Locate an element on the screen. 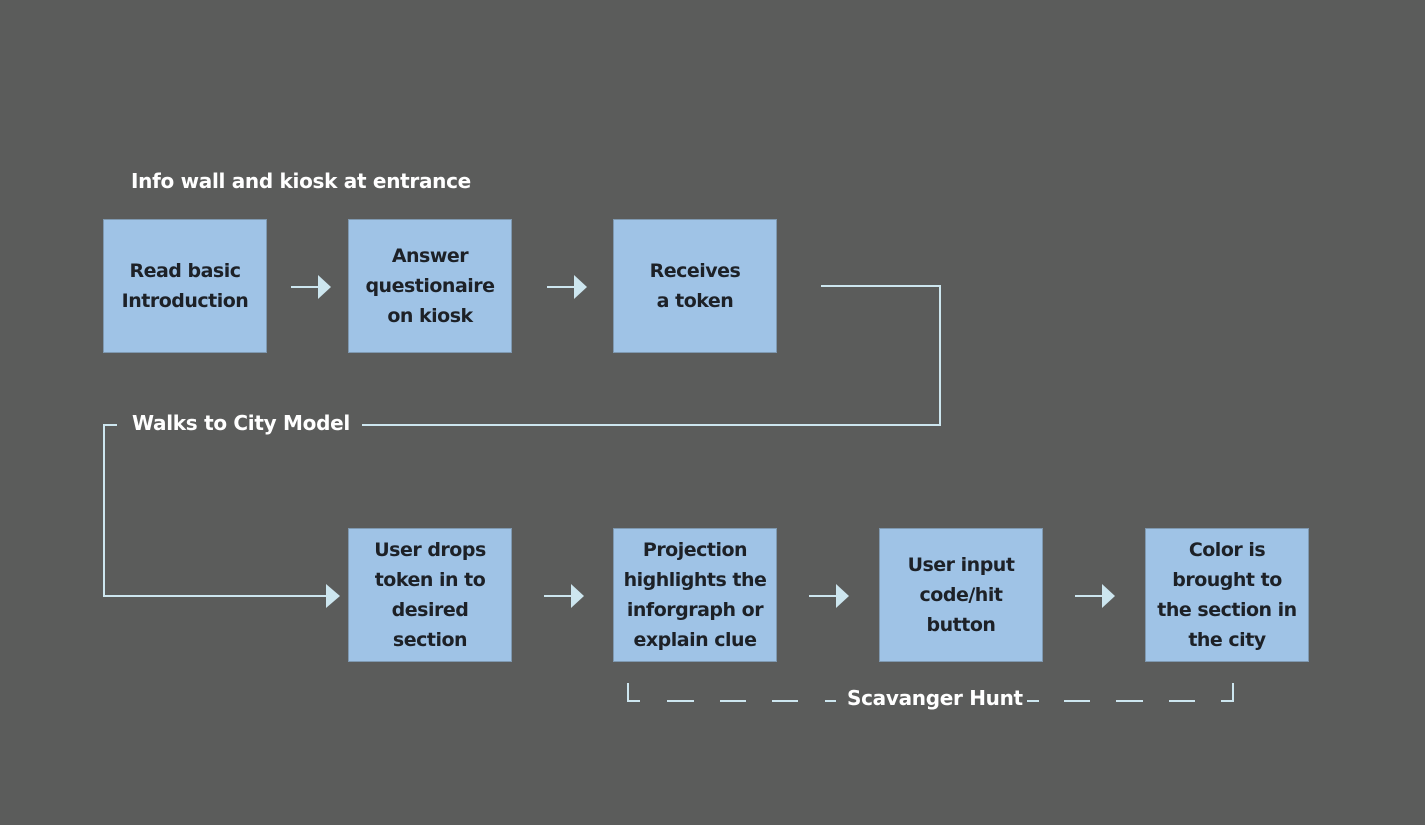 This screenshot has width=1425, height=825. step-text: User drops token in to desired section is located at coordinates (430, 595).